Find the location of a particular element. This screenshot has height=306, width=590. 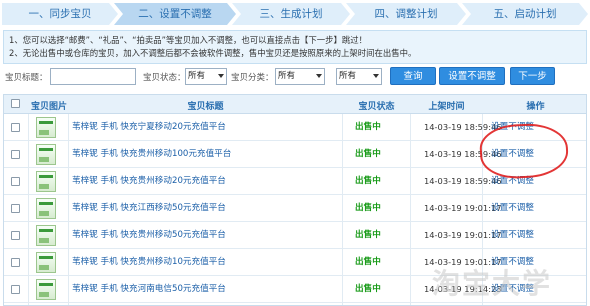

item-title-link: 苇梓铌 手机 快充贵州移动100元充值平台 is located at coordinates (151, 154).